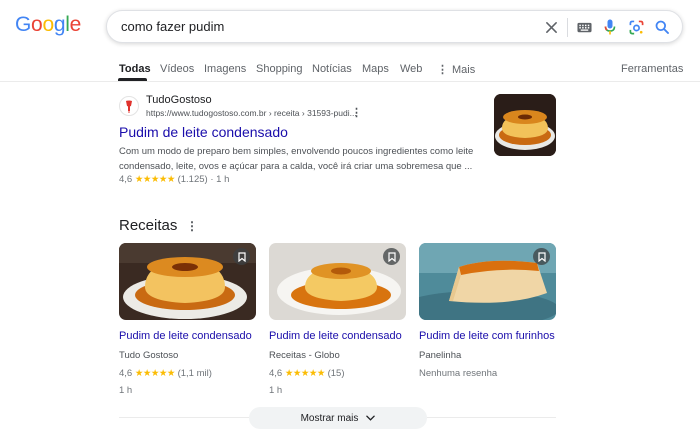 This screenshot has width=700, height=439. I want to click on show-more-button: Mostrar mais, so click(338, 418).